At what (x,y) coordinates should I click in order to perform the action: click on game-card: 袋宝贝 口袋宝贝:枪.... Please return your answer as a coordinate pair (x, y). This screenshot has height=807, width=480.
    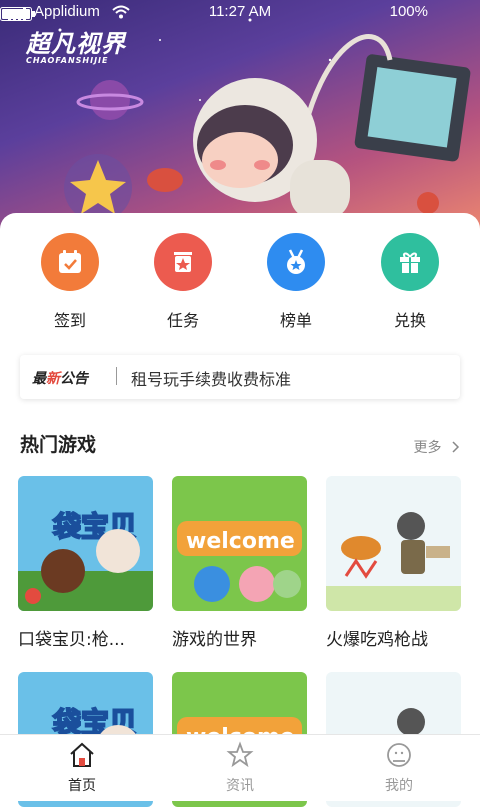
    Looking at the image, I should click on (85, 563).